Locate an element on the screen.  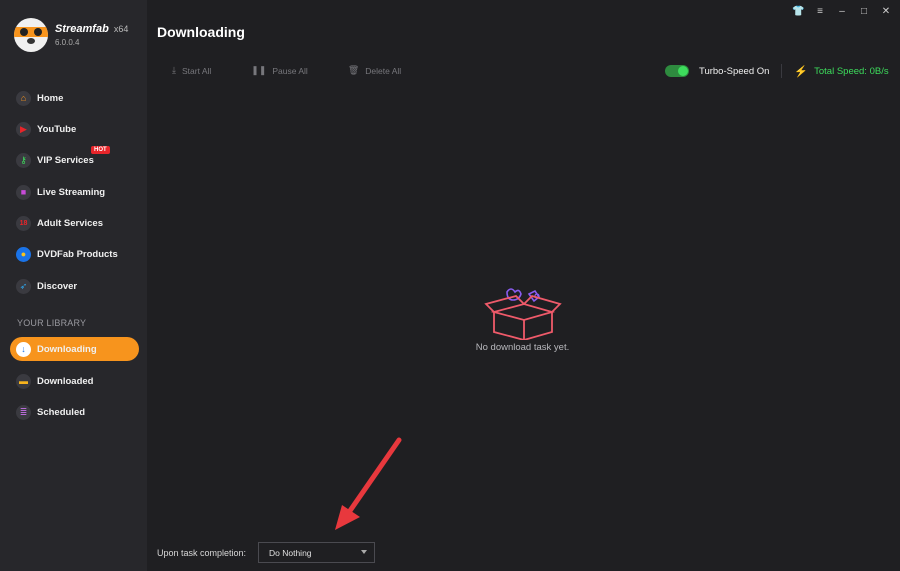
sidebar-item-label: VIP Services is located at coordinates (65, 160).